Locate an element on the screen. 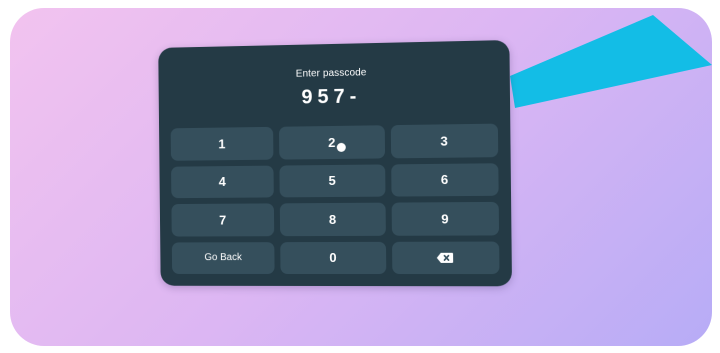  key-9: 9 is located at coordinates (445, 218).